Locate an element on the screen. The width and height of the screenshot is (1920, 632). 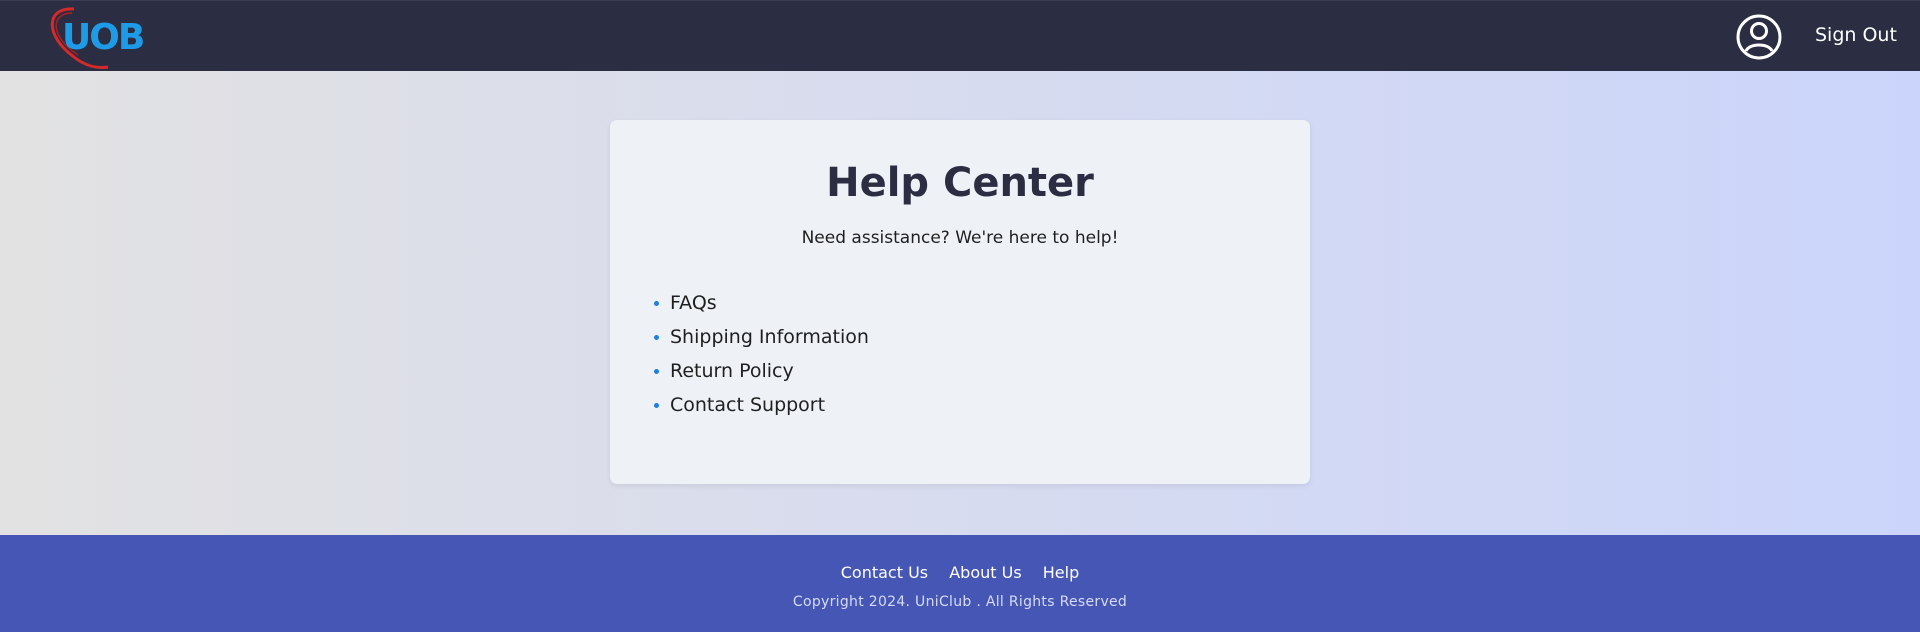
page-title: Help Center is located at coordinates (960, 183).